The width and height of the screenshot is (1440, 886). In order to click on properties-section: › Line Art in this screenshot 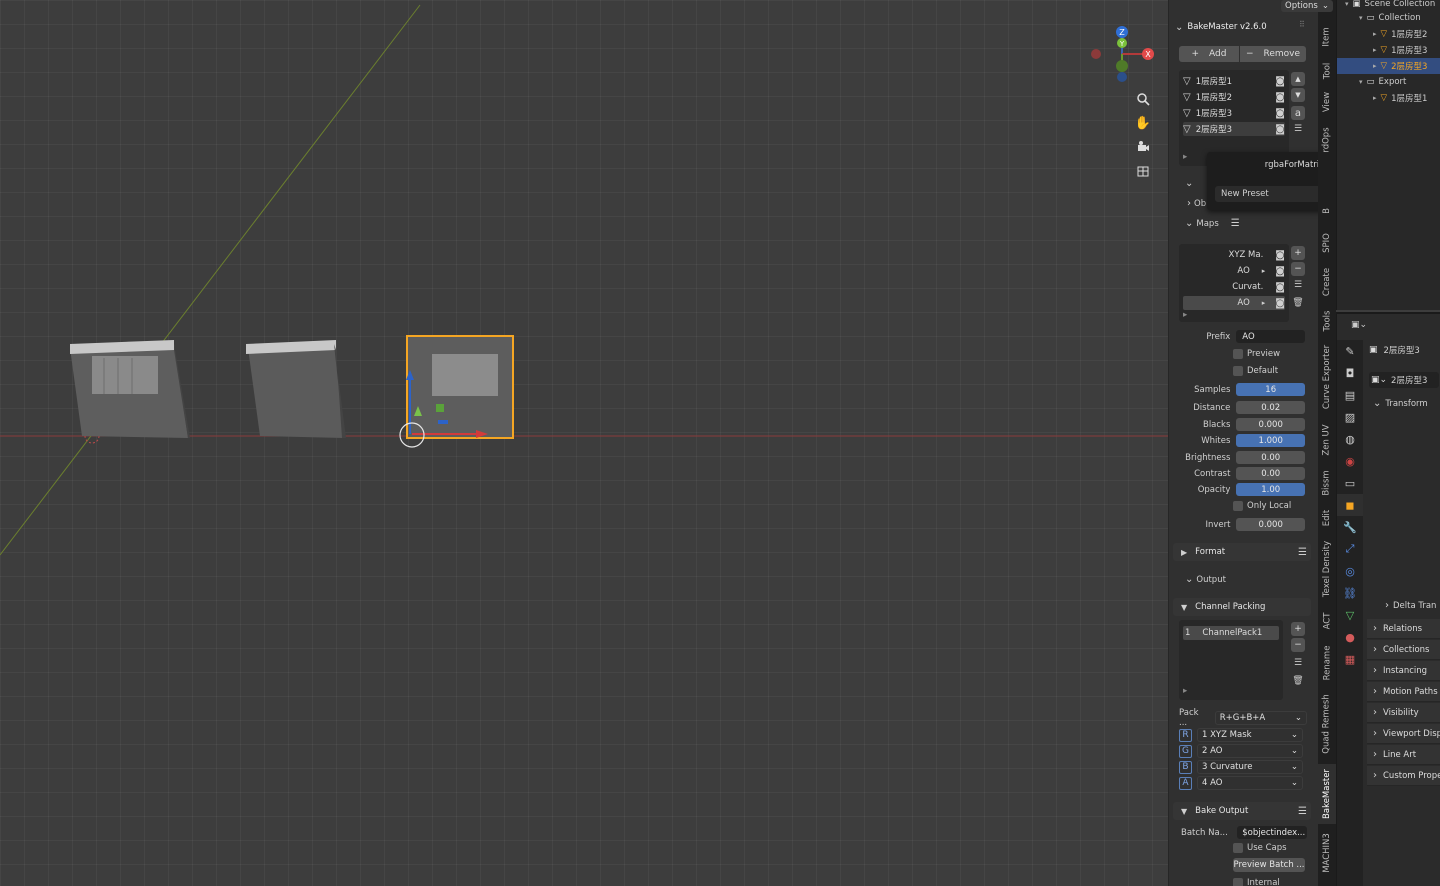, I will do `click(1403, 755)`.